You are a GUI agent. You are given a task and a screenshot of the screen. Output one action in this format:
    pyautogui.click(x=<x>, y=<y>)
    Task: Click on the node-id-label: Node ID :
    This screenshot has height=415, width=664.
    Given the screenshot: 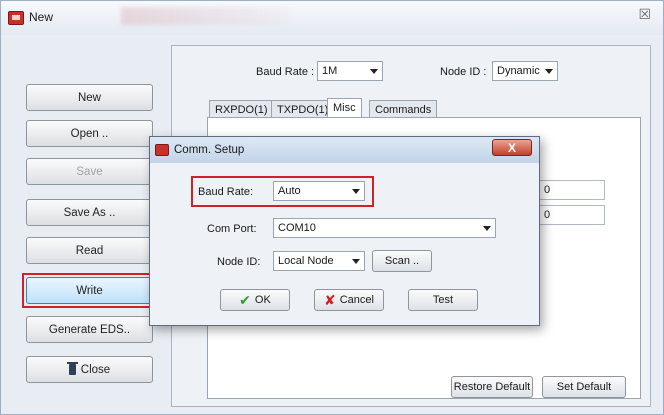 What is the action you would take?
    pyautogui.click(x=463, y=72)
    